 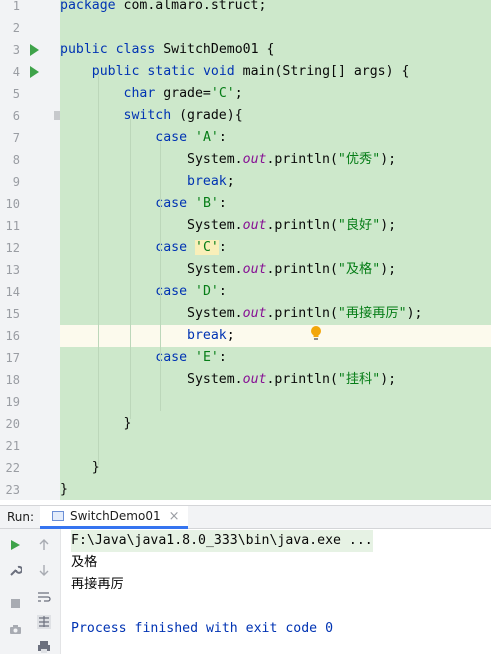 I want to click on code-line: 10 case 'B':, so click(x=245, y=204).